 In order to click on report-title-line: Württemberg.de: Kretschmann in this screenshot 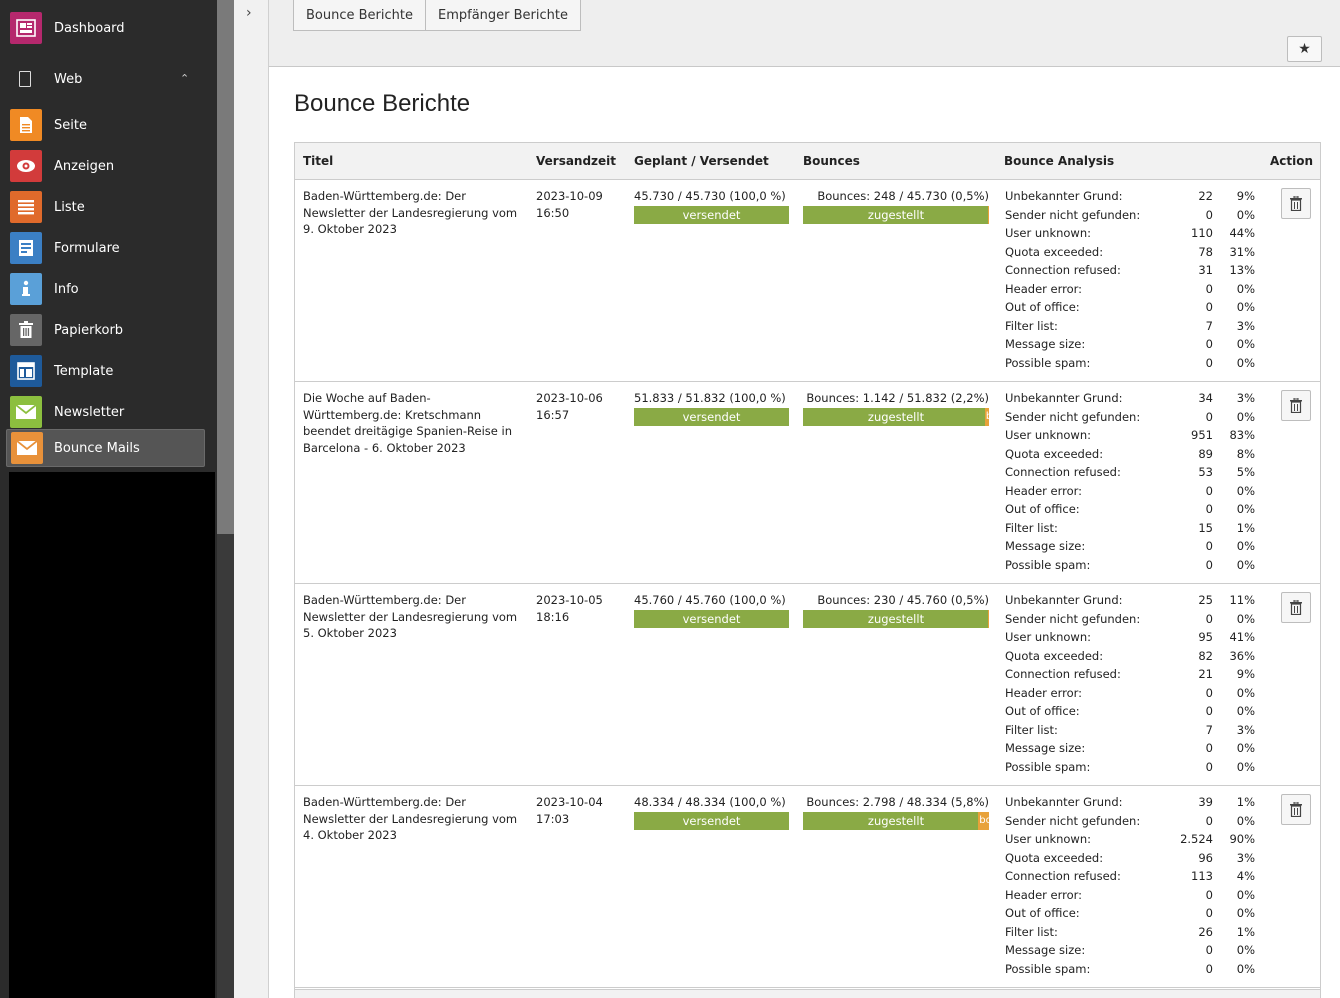, I will do `click(392, 414)`.